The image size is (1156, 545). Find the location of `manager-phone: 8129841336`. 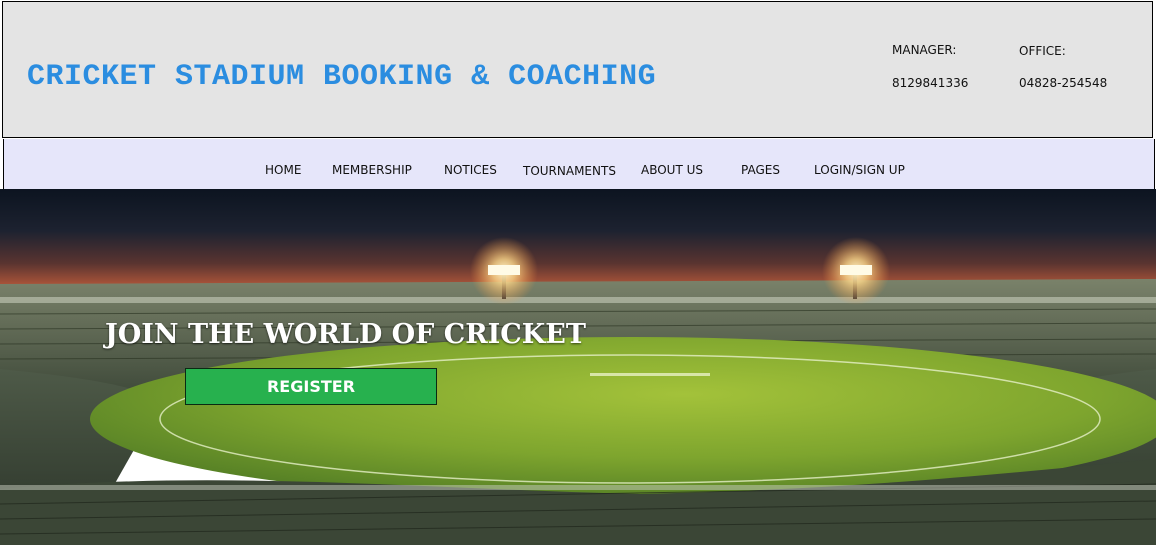

manager-phone: 8129841336 is located at coordinates (930, 83).